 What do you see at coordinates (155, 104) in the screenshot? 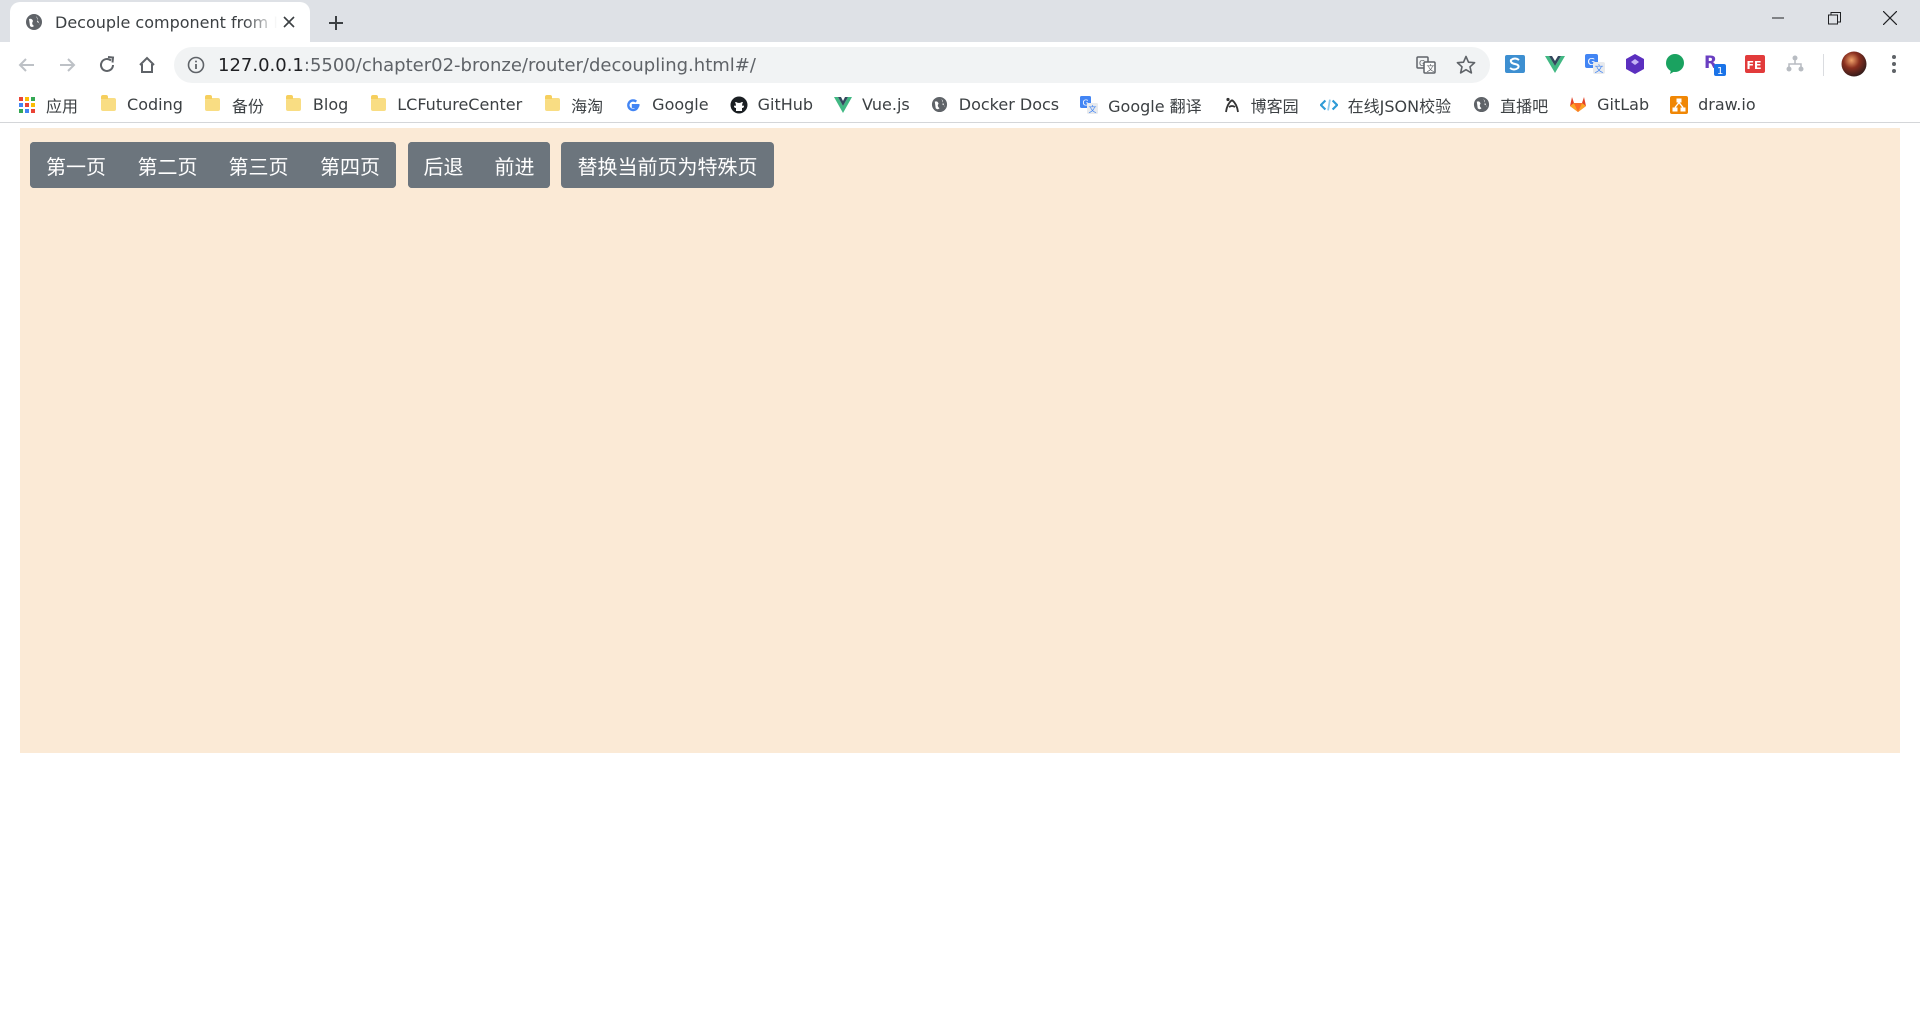
I see `bookmark-label: Coding` at bounding box center [155, 104].